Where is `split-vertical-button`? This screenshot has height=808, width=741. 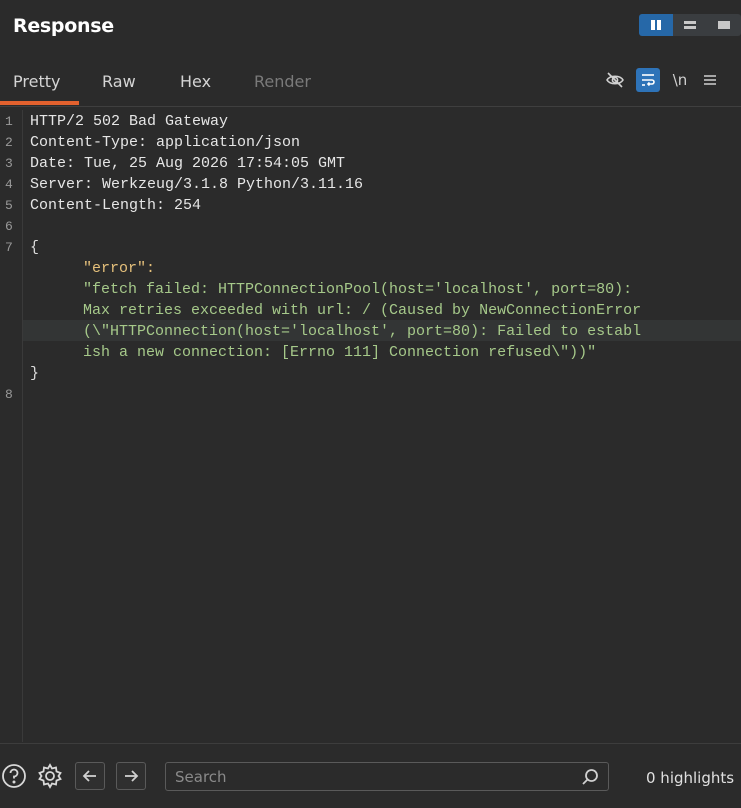 split-vertical-button is located at coordinates (656, 25).